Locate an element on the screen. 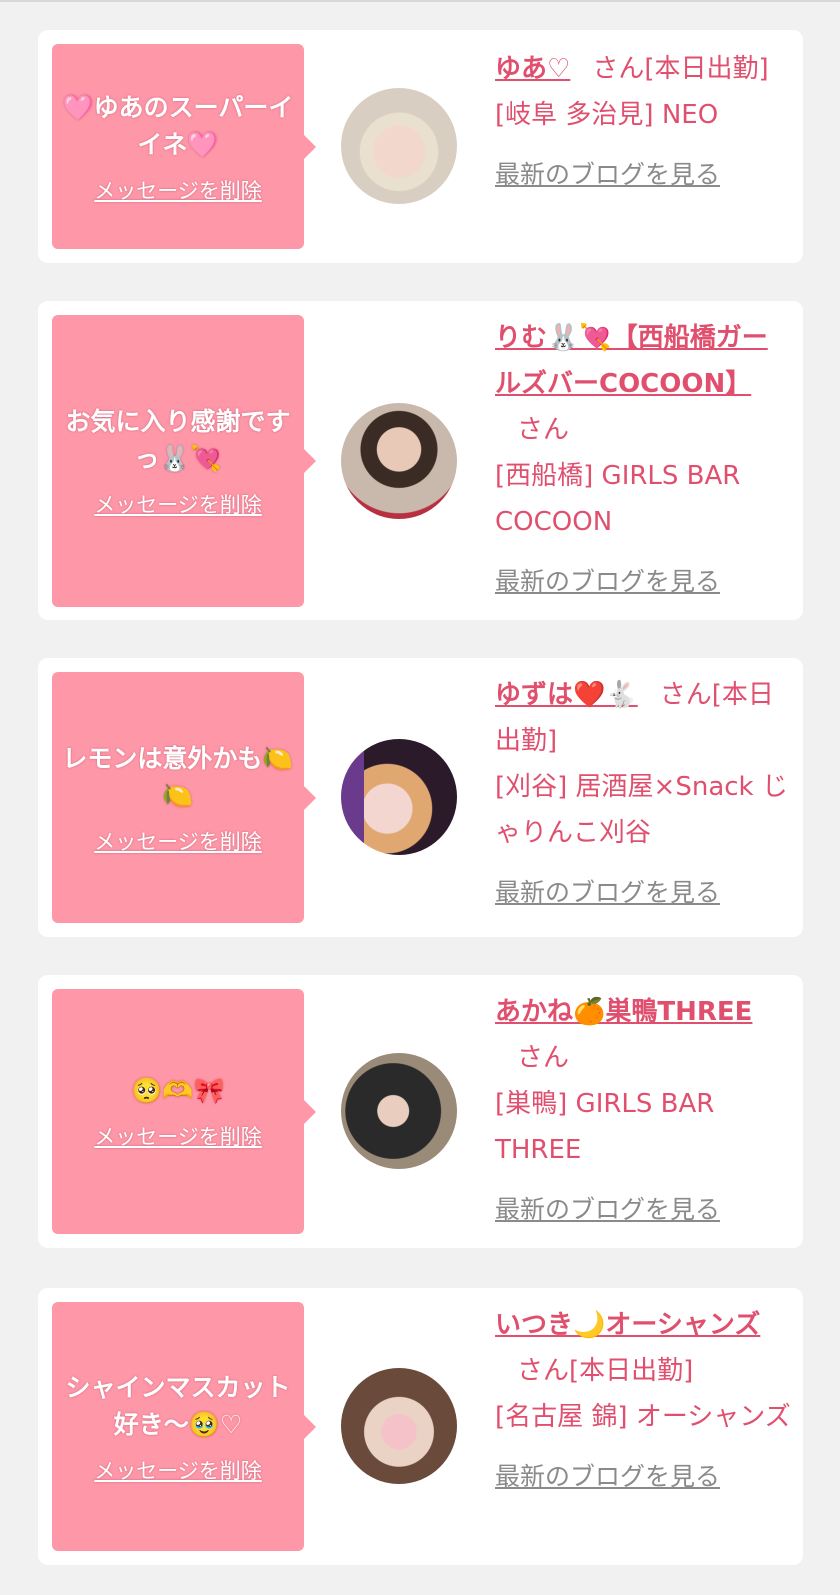  shop-text: [名古屋 錦] オーシャンズ is located at coordinates (643, 1417).